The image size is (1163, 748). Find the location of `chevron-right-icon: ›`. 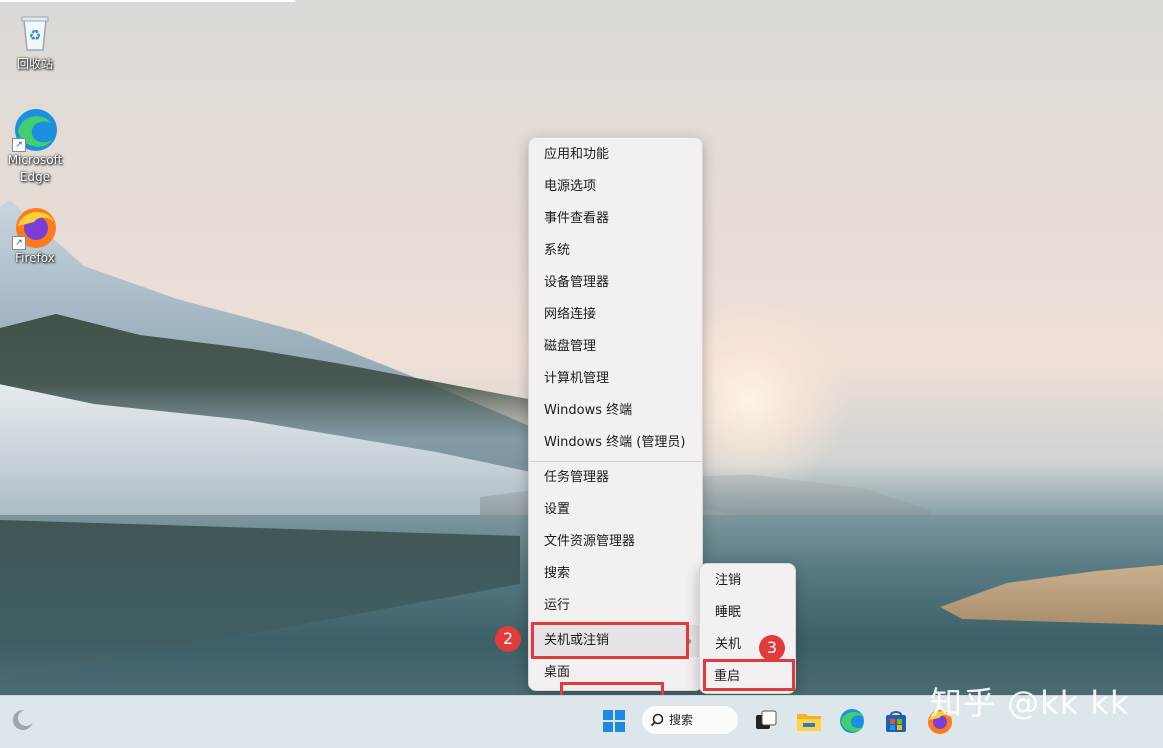

chevron-right-icon: › is located at coordinates (689, 641).